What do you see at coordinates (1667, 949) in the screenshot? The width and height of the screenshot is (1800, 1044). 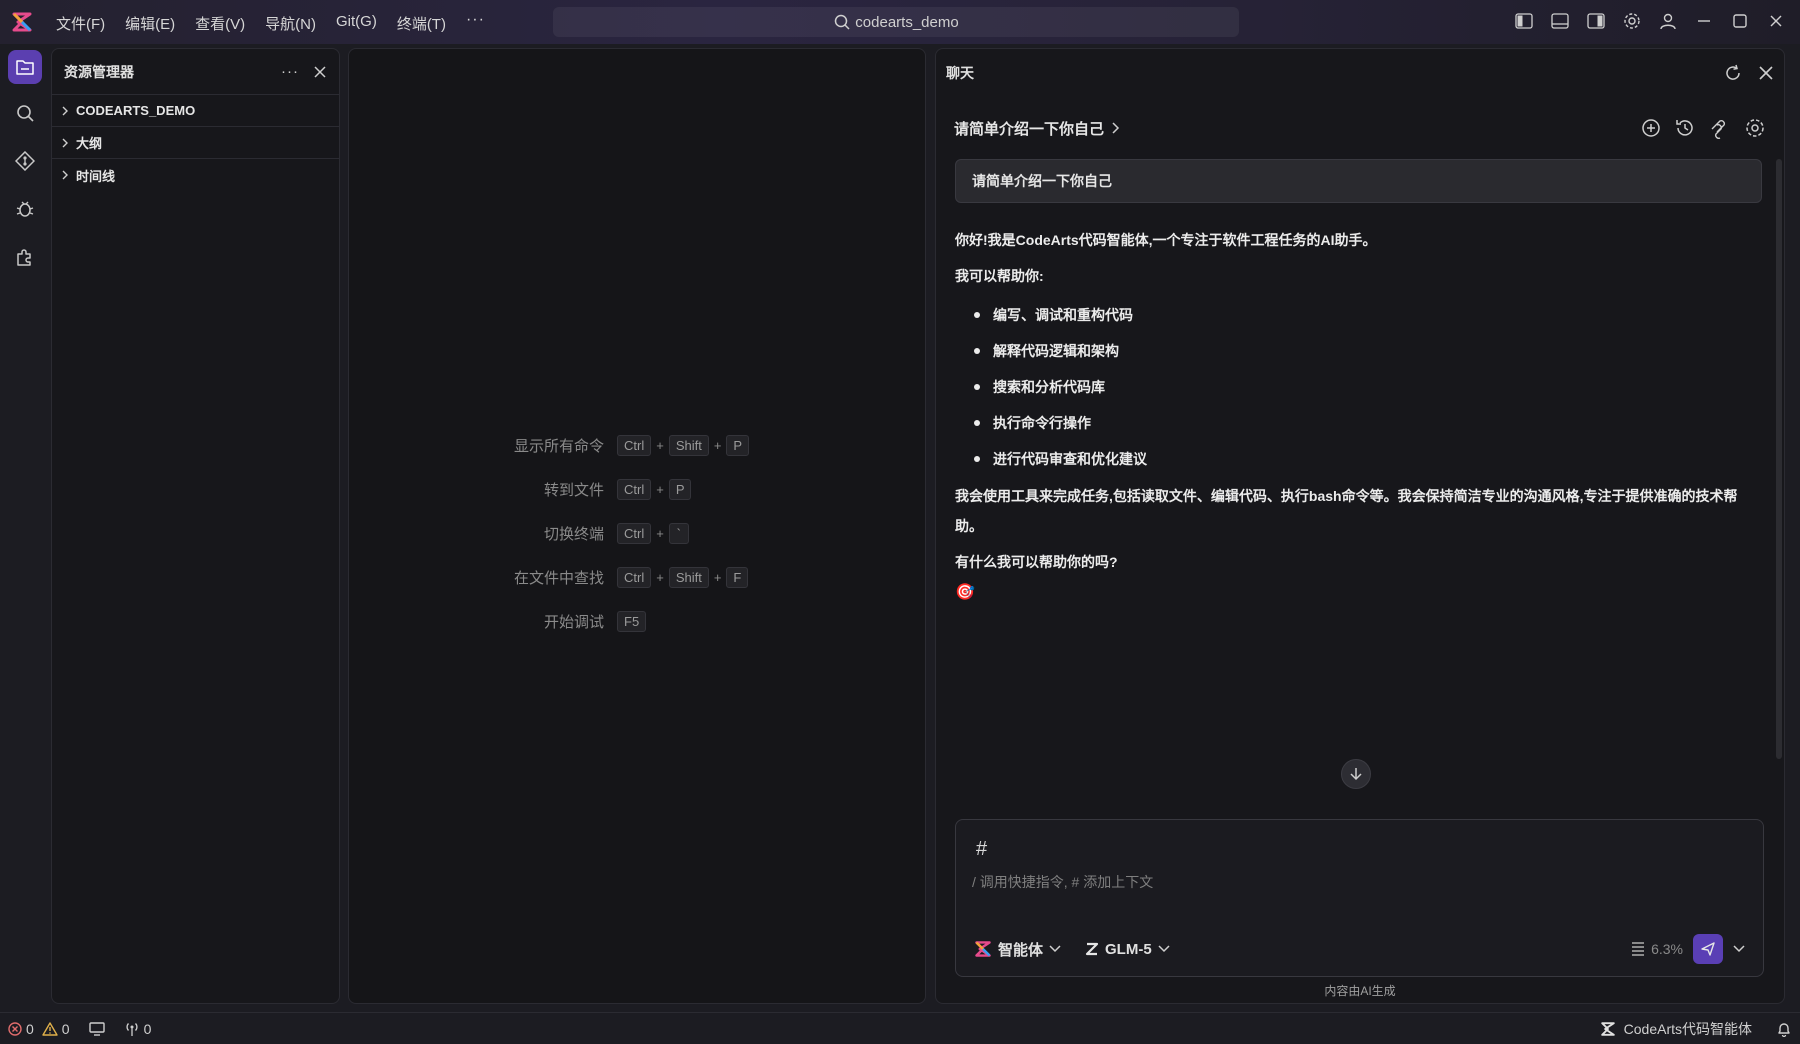 I see `context-usage-value: 6.3%` at bounding box center [1667, 949].